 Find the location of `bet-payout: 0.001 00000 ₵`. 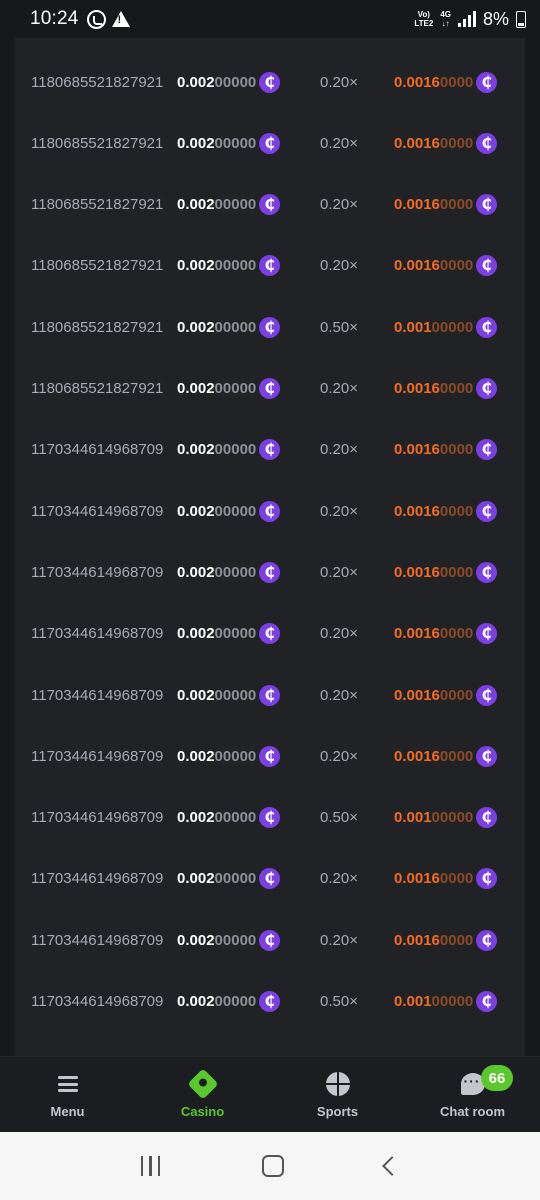

bet-payout: 0.001 00000 ₵ is located at coordinates (446, 327).